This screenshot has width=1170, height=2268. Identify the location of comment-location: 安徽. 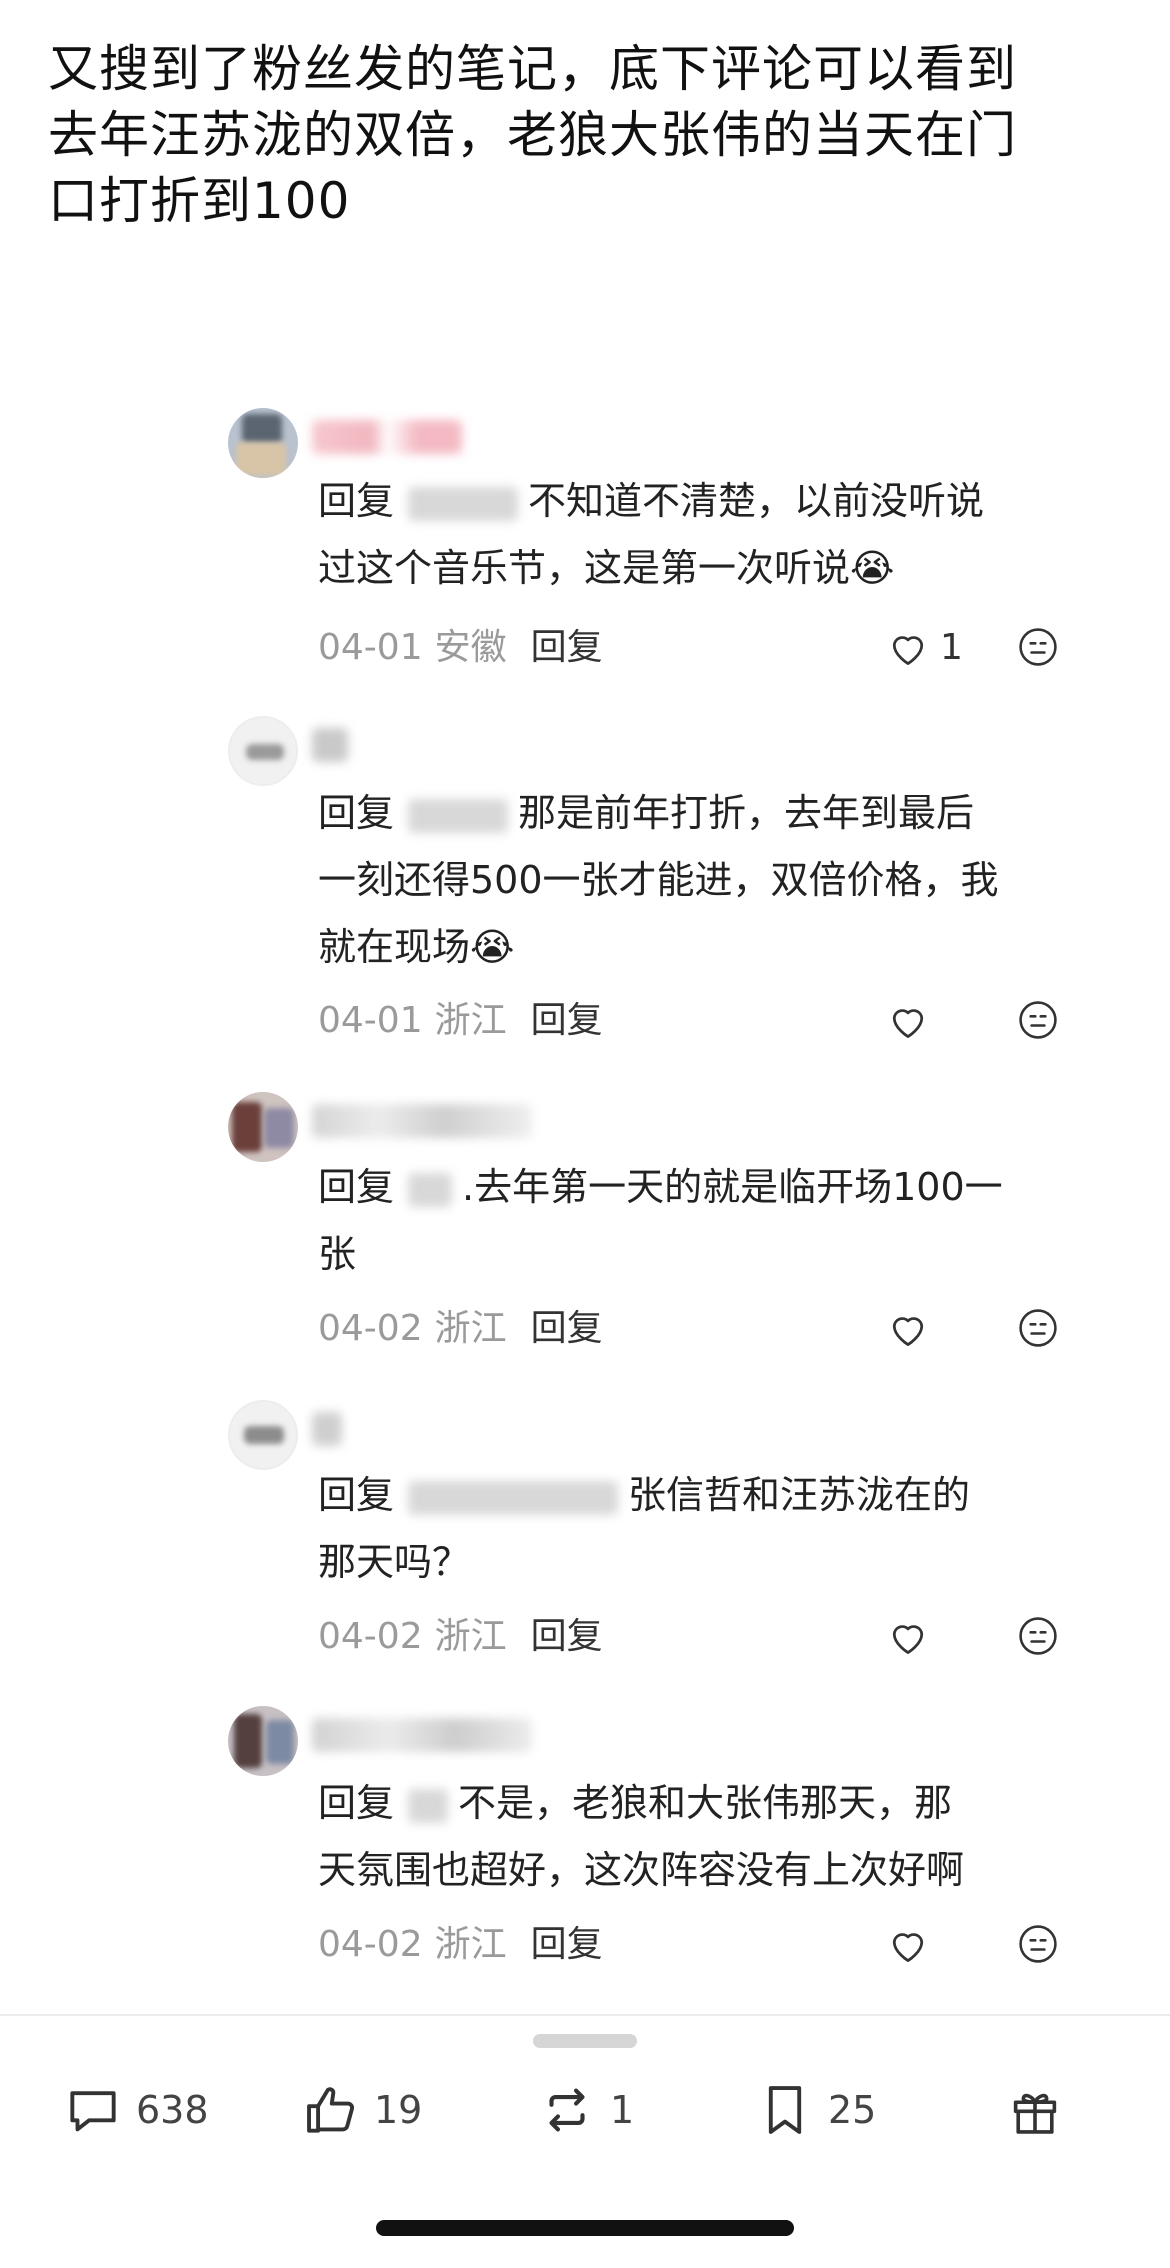
(470, 647).